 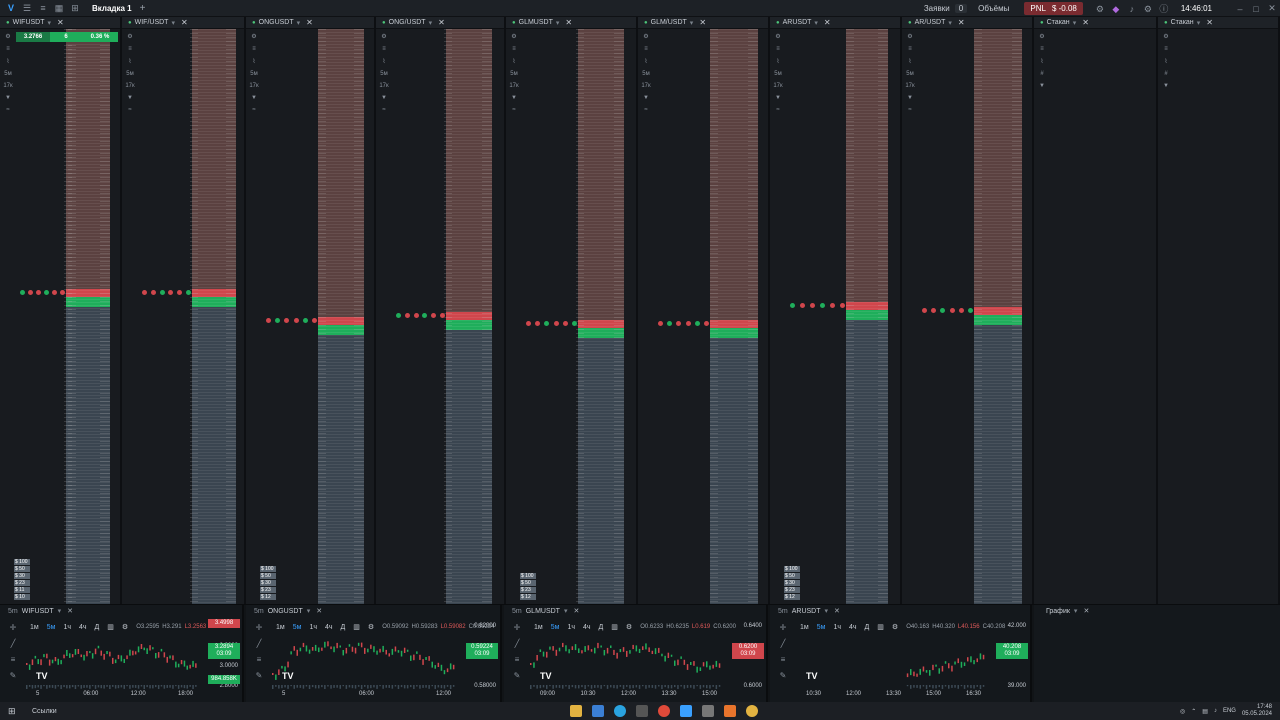 What do you see at coordinates (22, 590) in the screenshot?
I see `volume-filter: $ 11` at bounding box center [22, 590].